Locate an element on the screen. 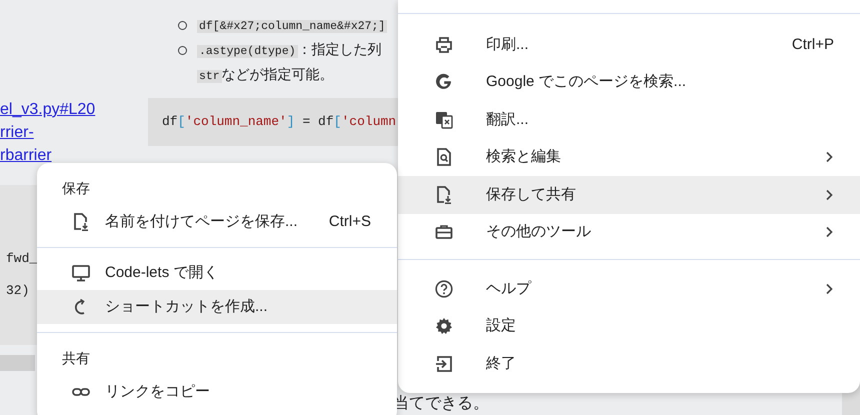  inline-code: .astype(dtype) is located at coordinates (247, 51).